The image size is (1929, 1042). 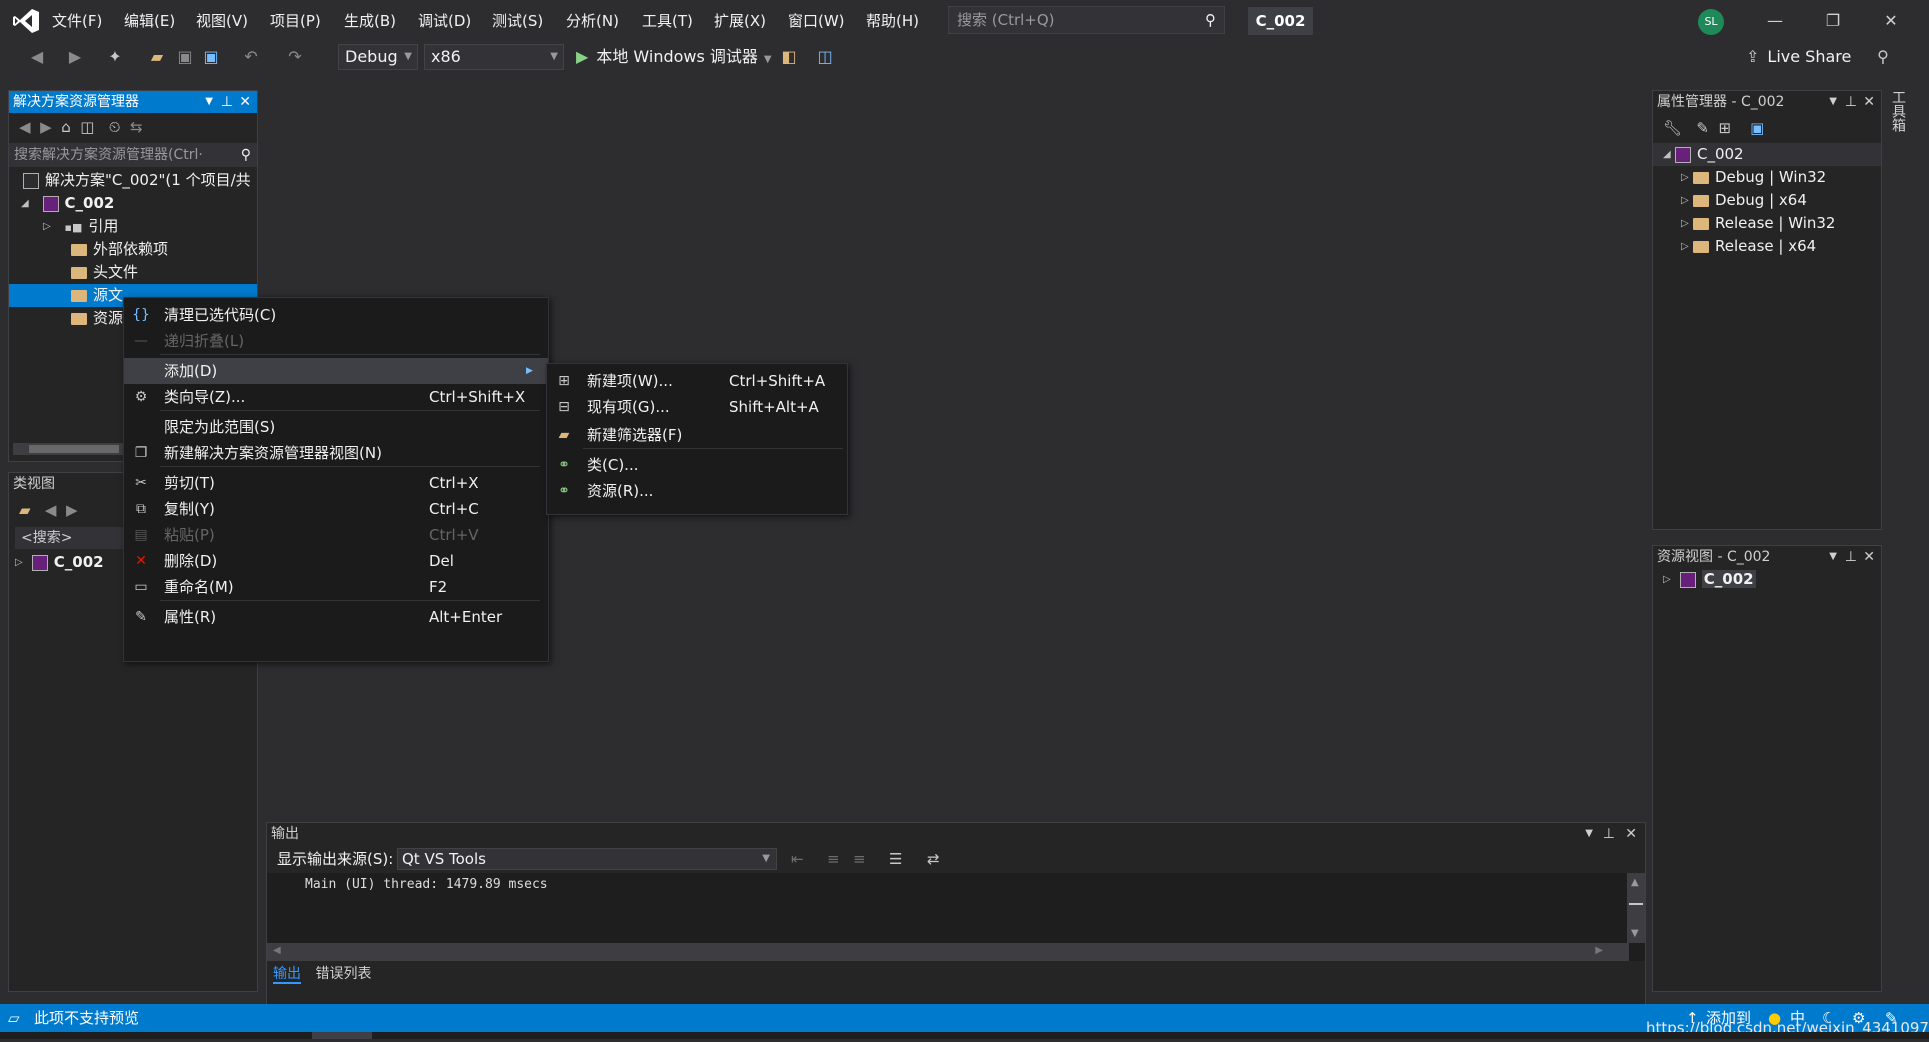 I want to click on menu-item: 视图(V), so click(x=222, y=21).